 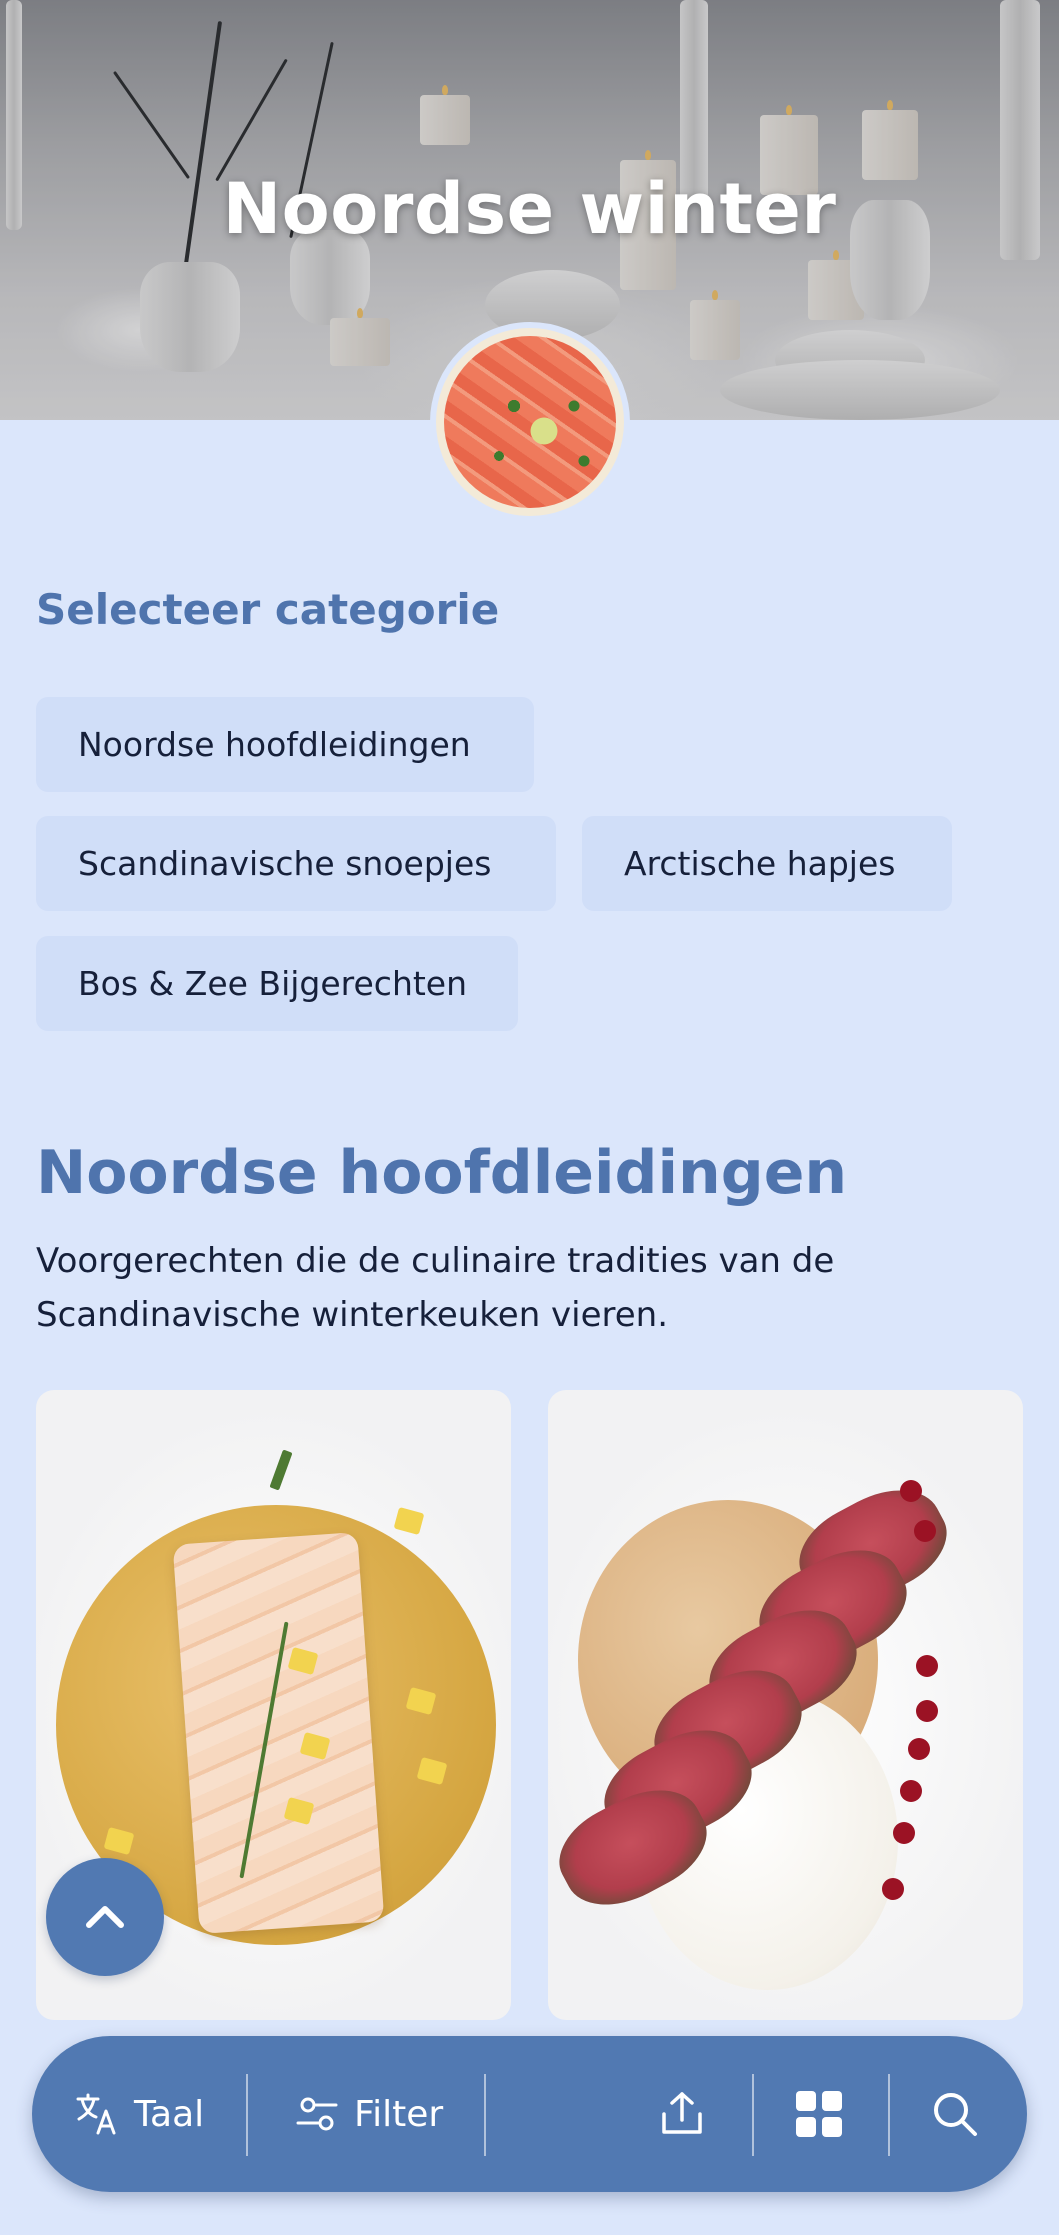 What do you see at coordinates (767, 863) in the screenshot?
I see `category-chip-arctische-hapjes: Arctische hapjes` at bounding box center [767, 863].